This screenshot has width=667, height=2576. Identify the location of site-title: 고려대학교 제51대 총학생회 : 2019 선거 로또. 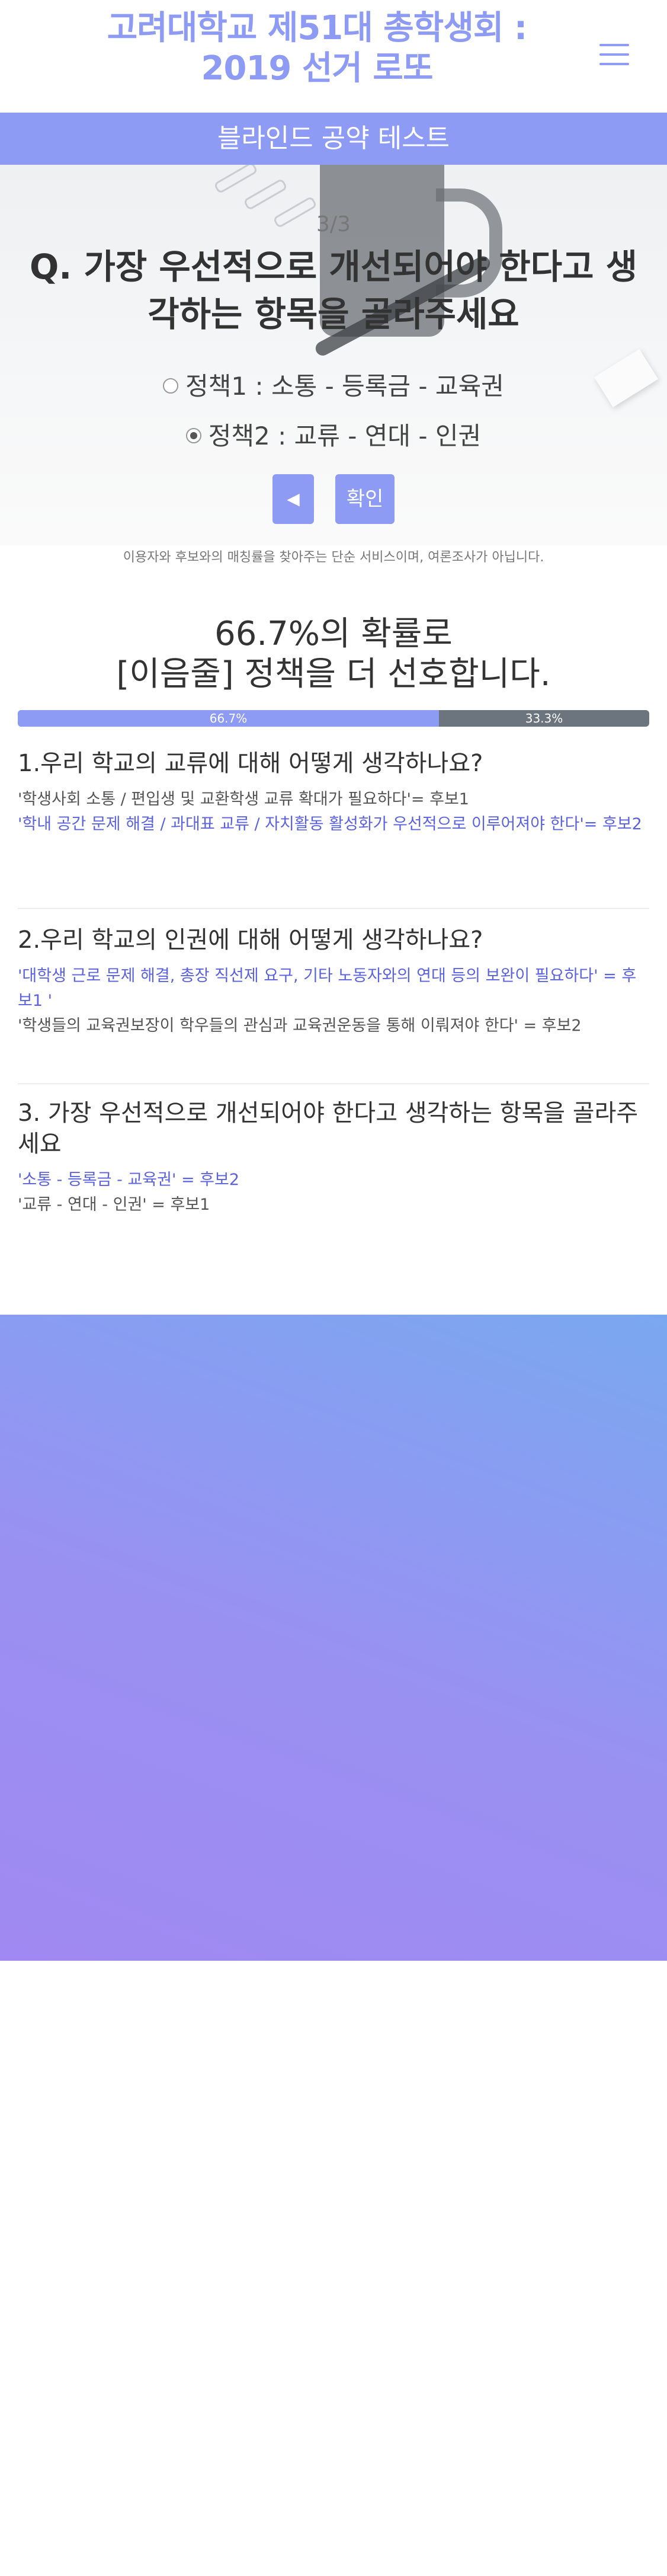
(317, 48).